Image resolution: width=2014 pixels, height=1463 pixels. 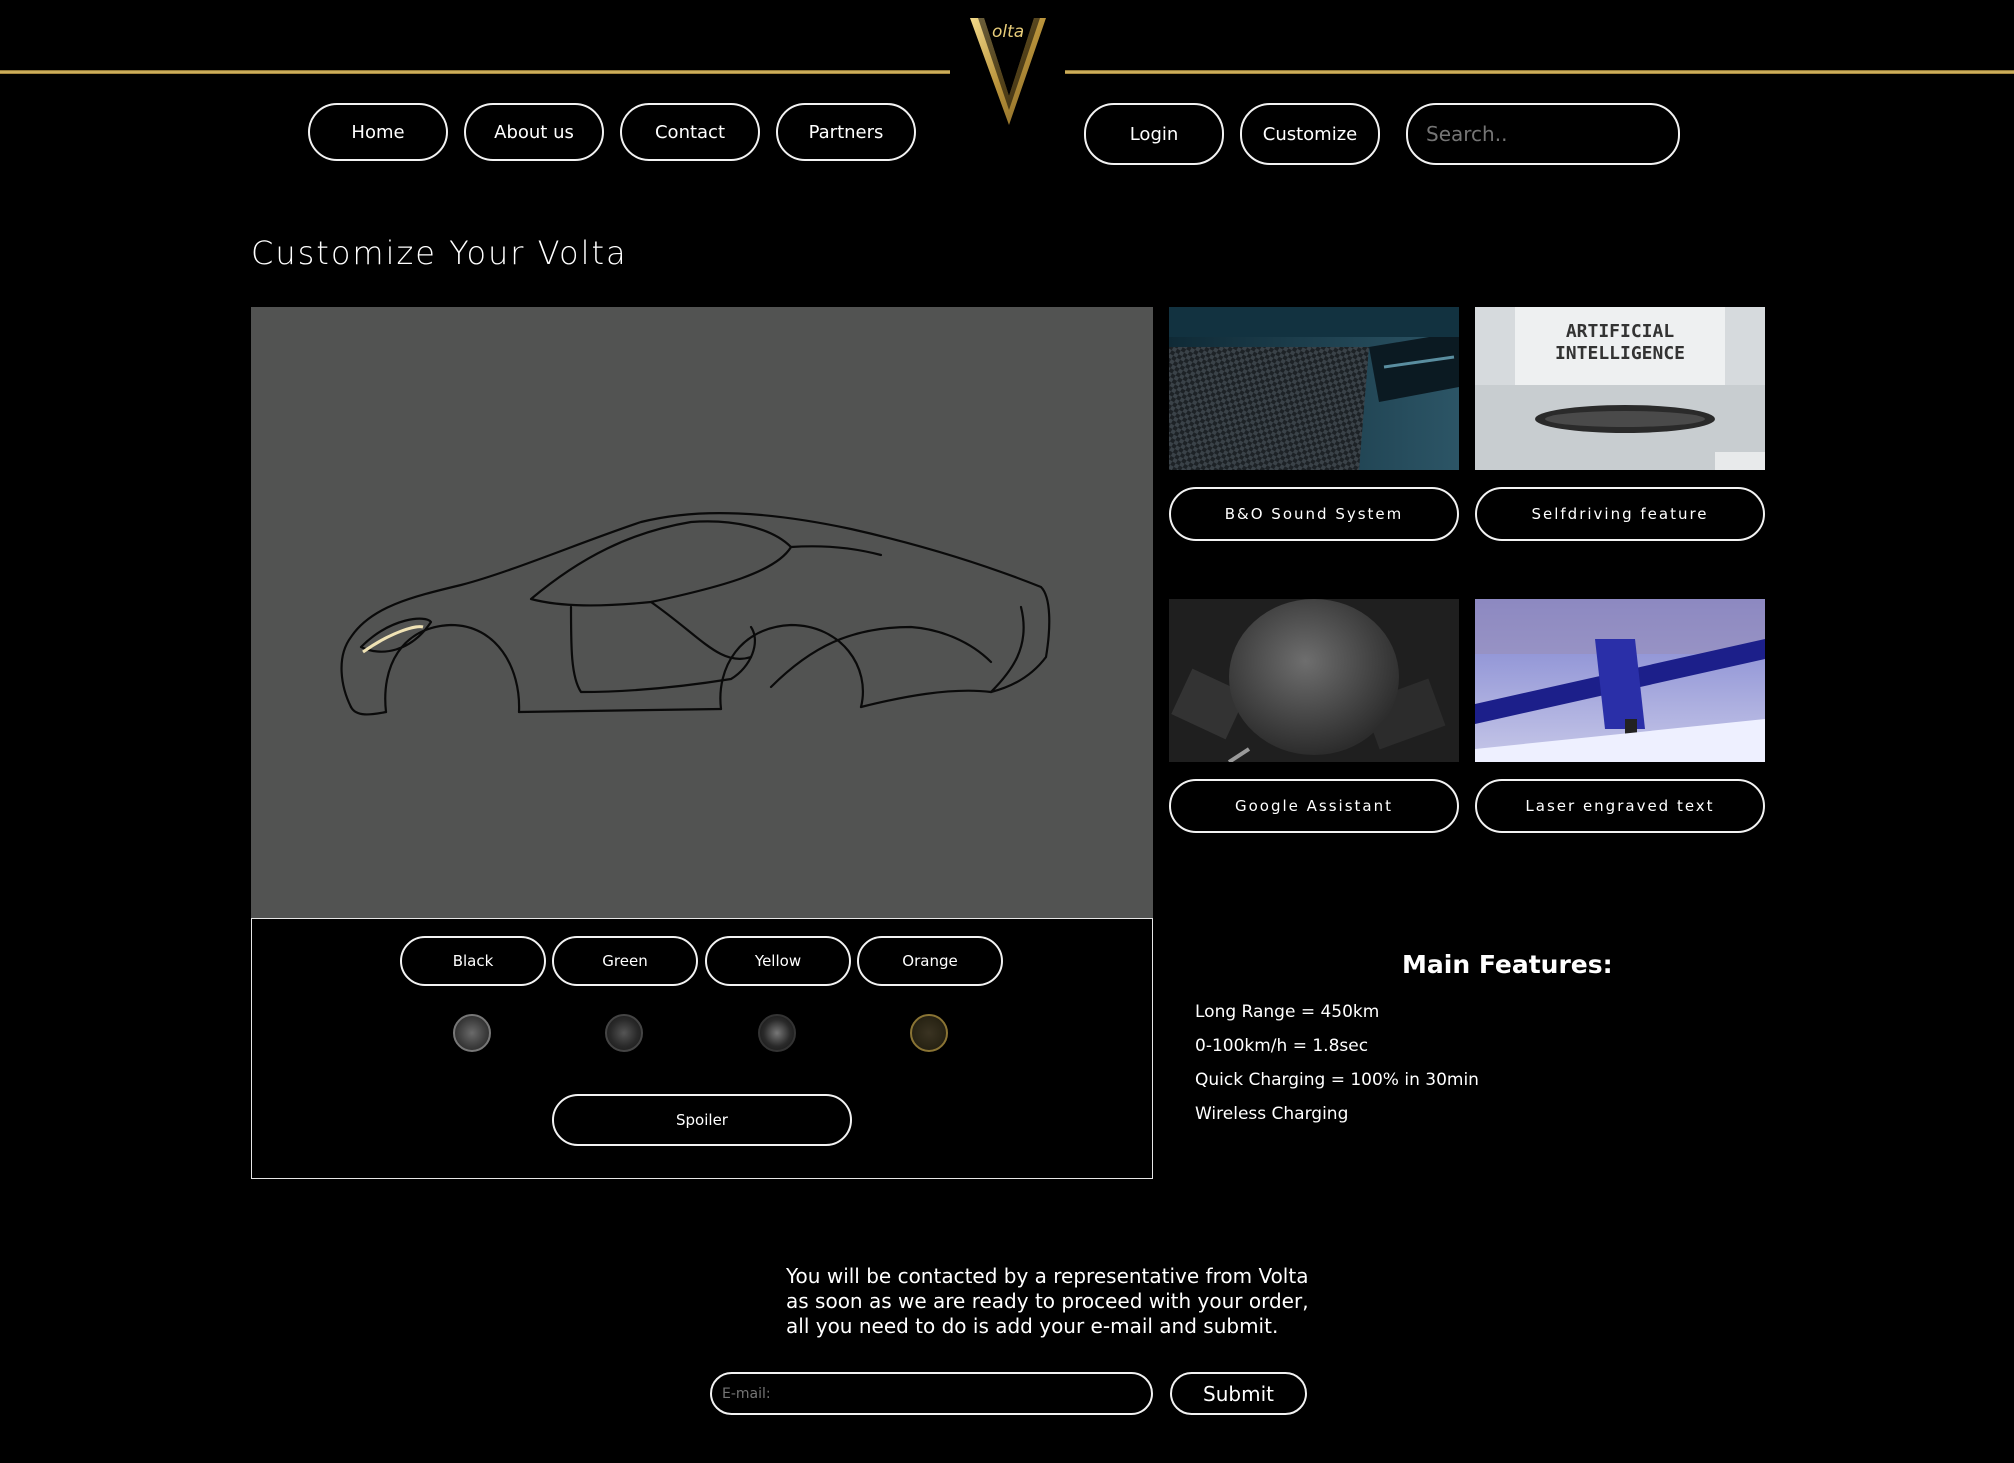 What do you see at coordinates (473, 961) in the screenshot?
I see `color-black-button: Black` at bounding box center [473, 961].